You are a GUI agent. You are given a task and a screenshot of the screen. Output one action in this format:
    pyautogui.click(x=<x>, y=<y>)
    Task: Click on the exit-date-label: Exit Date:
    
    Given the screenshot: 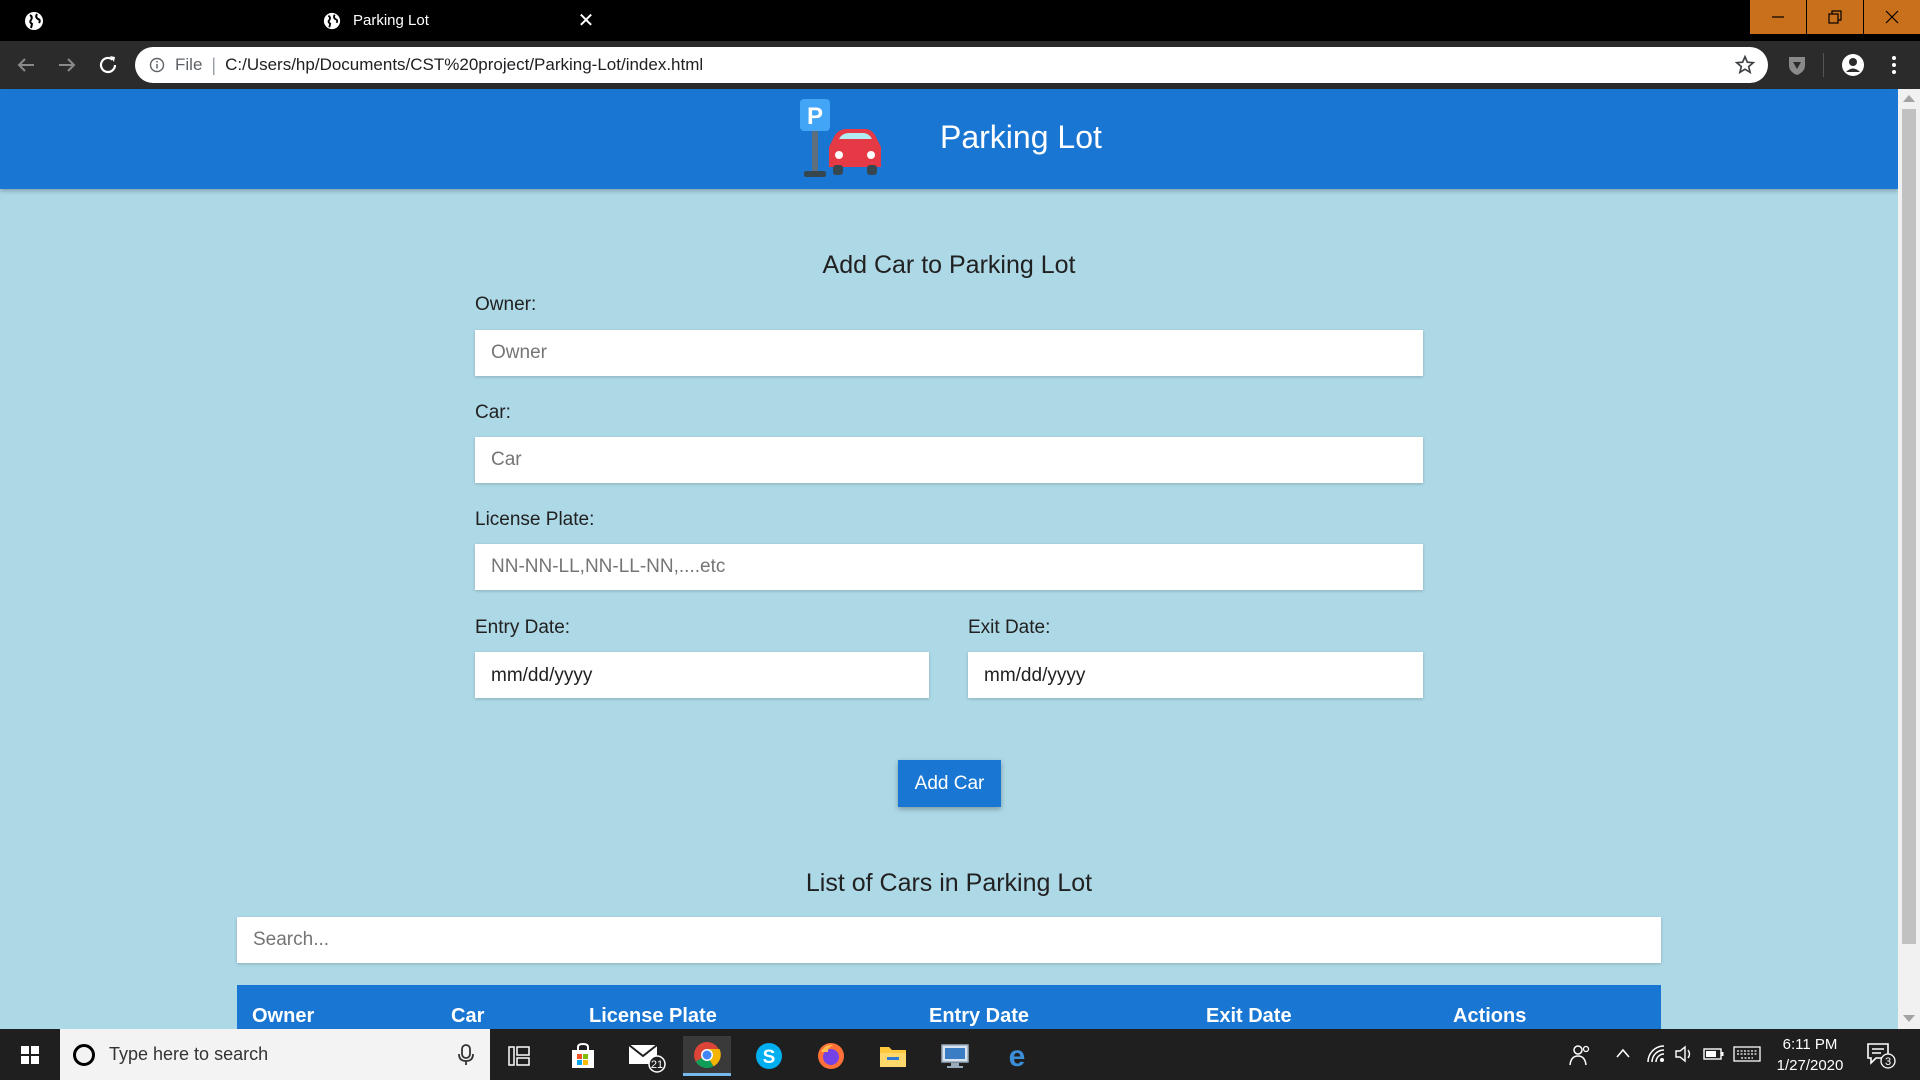 What is the action you would take?
    pyautogui.click(x=1009, y=627)
    